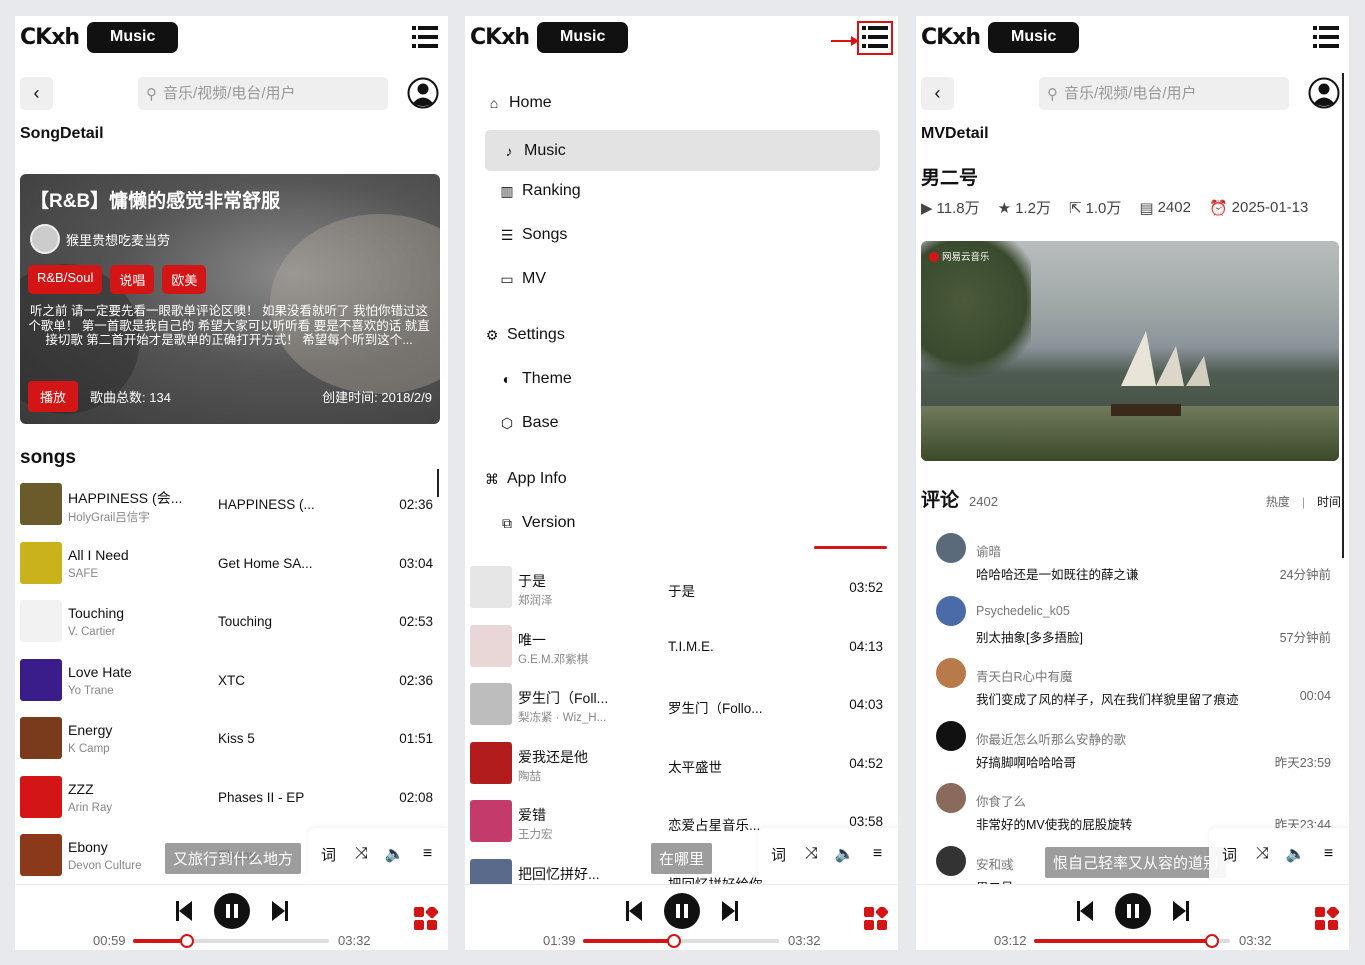 This screenshot has height=965, width=1365. I want to click on commenter-name: 你最近怎么听那么安静的歌, so click(1051, 738).